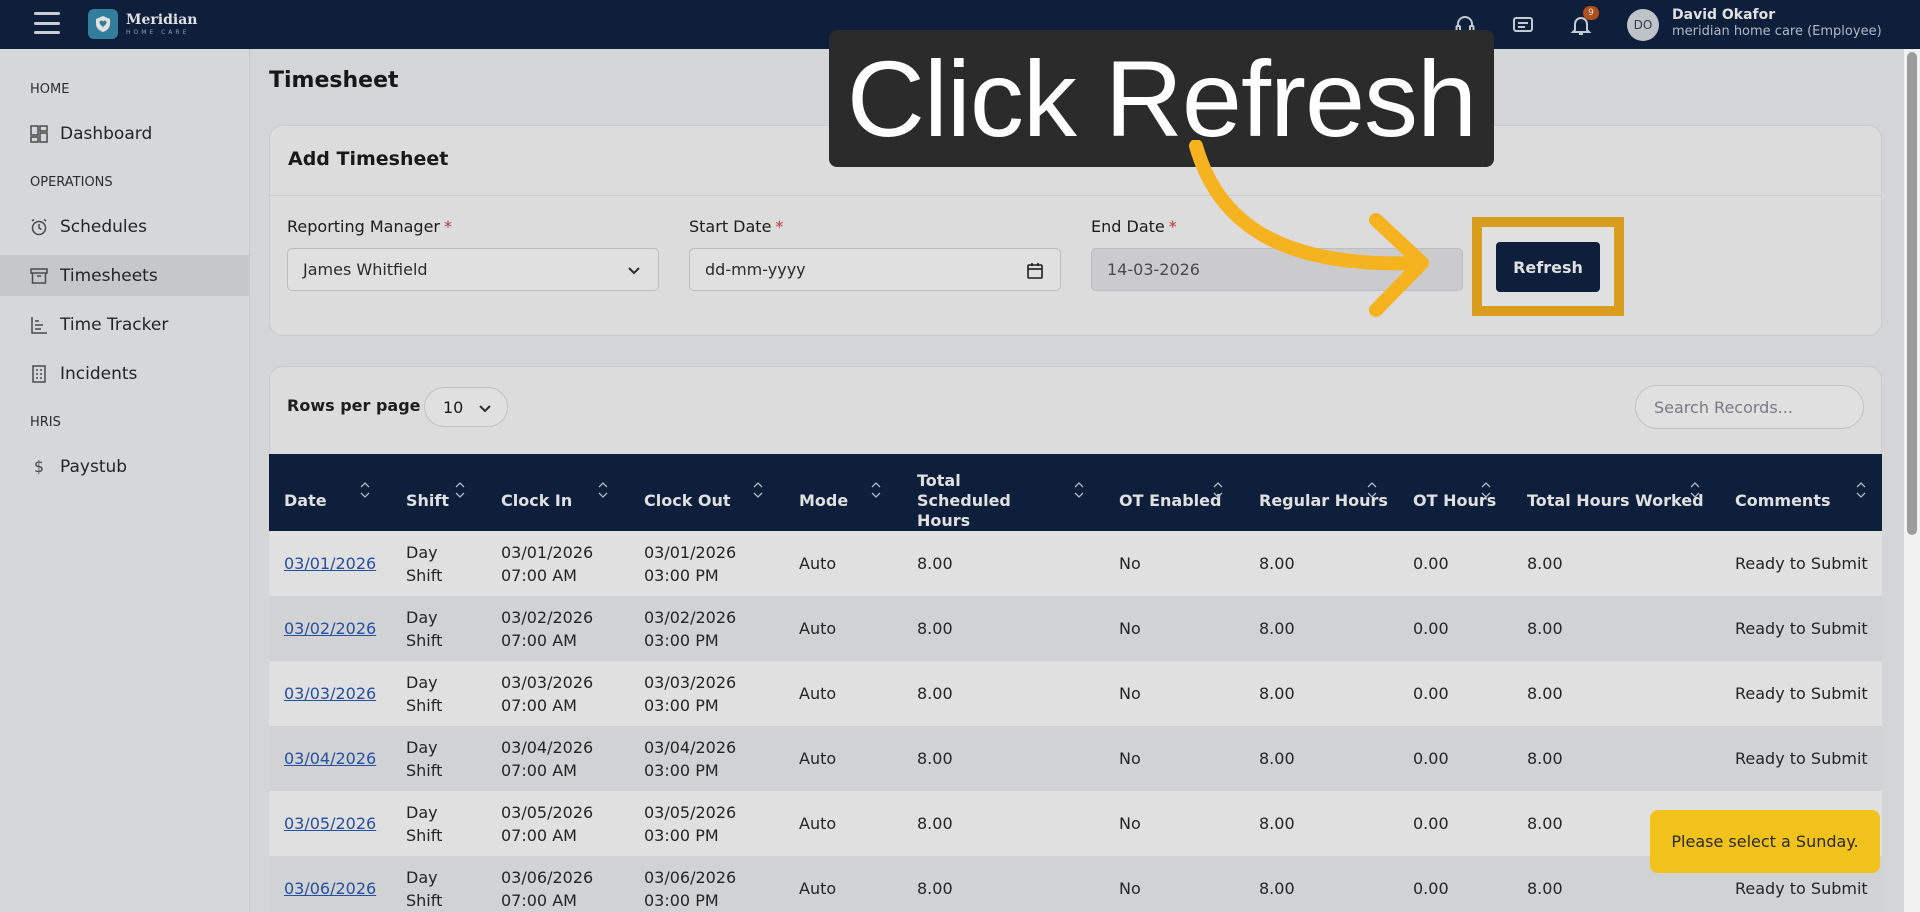 The height and width of the screenshot is (912, 1920). What do you see at coordinates (1912, 293) in the screenshot?
I see `scrollbar-thumb` at bounding box center [1912, 293].